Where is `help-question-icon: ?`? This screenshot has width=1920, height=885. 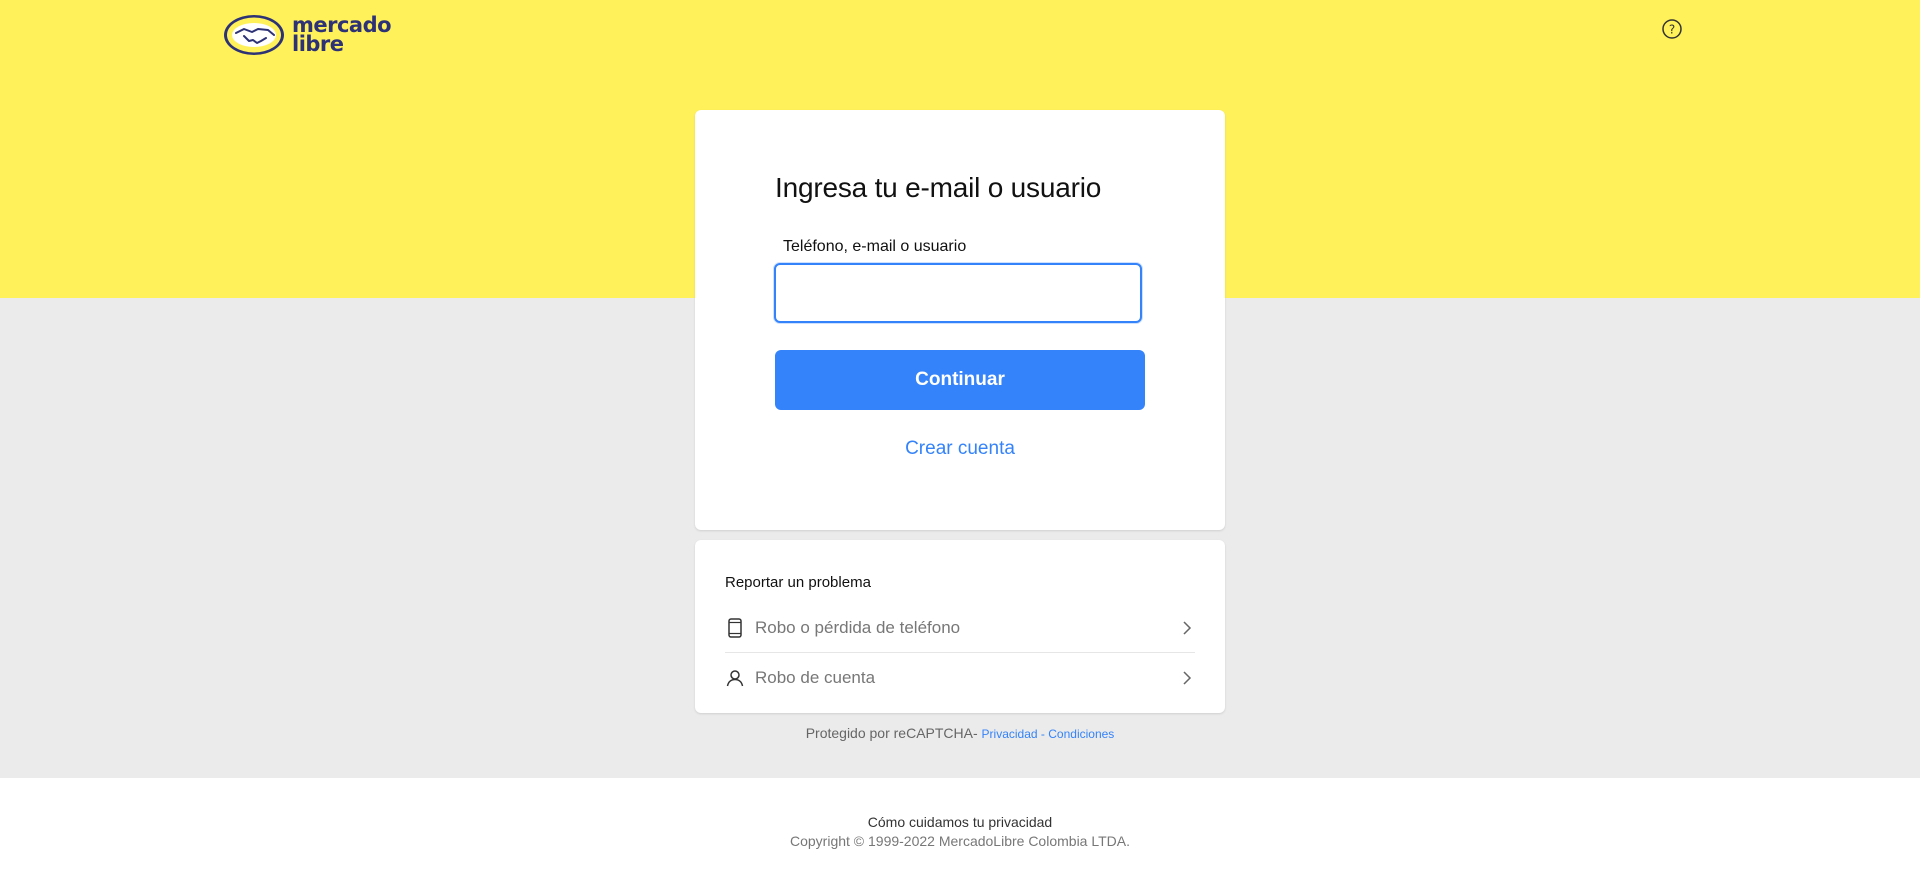
help-question-icon: ? is located at coordinates (1672, 29).